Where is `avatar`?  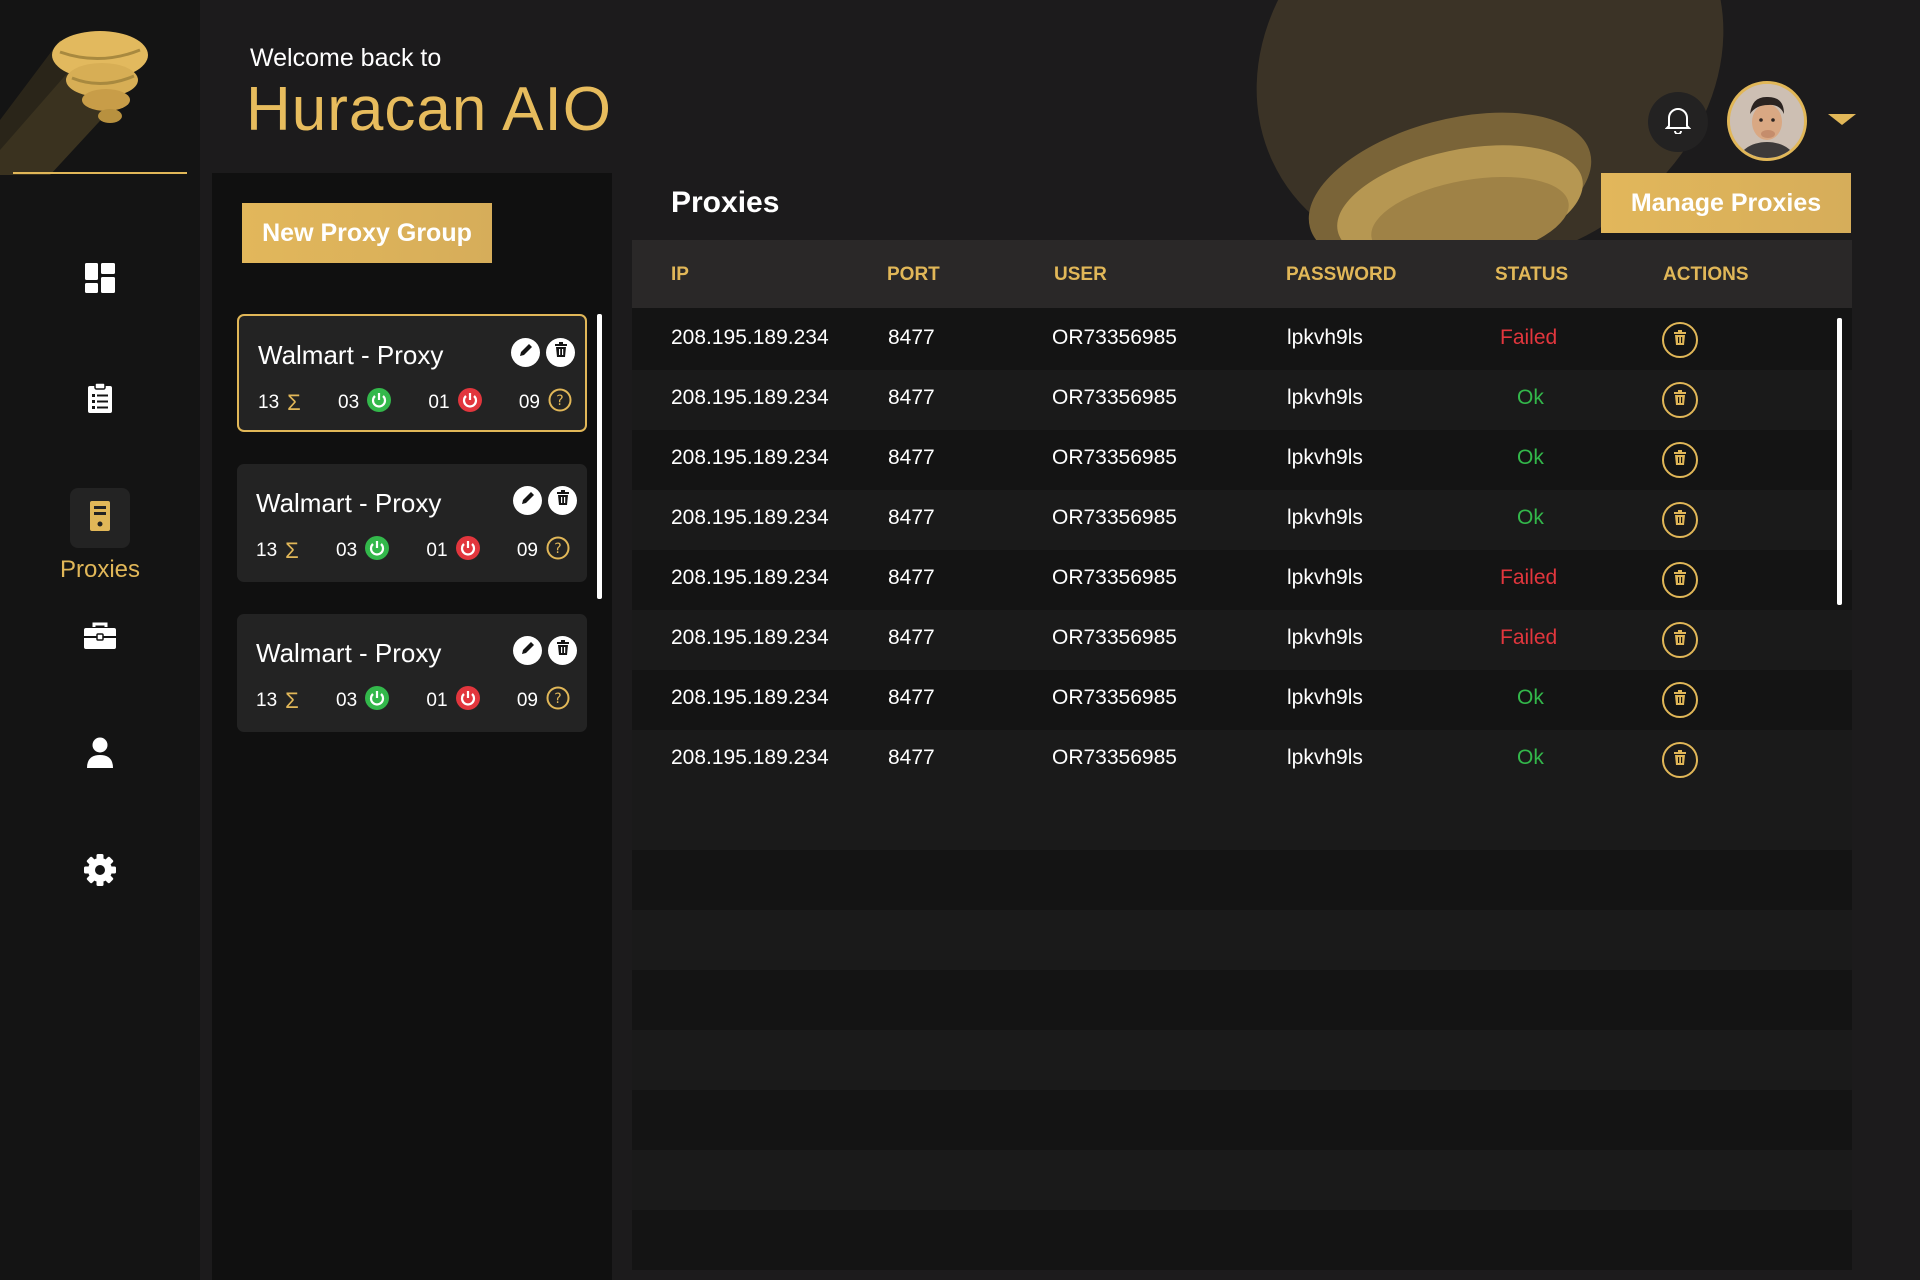 avatar is located at coordinates (1767, 121).